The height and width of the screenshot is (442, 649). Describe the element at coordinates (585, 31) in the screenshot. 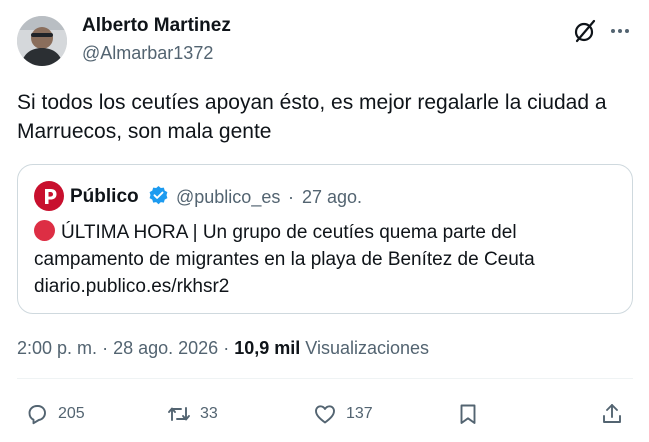

I see `grok-icon` at that location.